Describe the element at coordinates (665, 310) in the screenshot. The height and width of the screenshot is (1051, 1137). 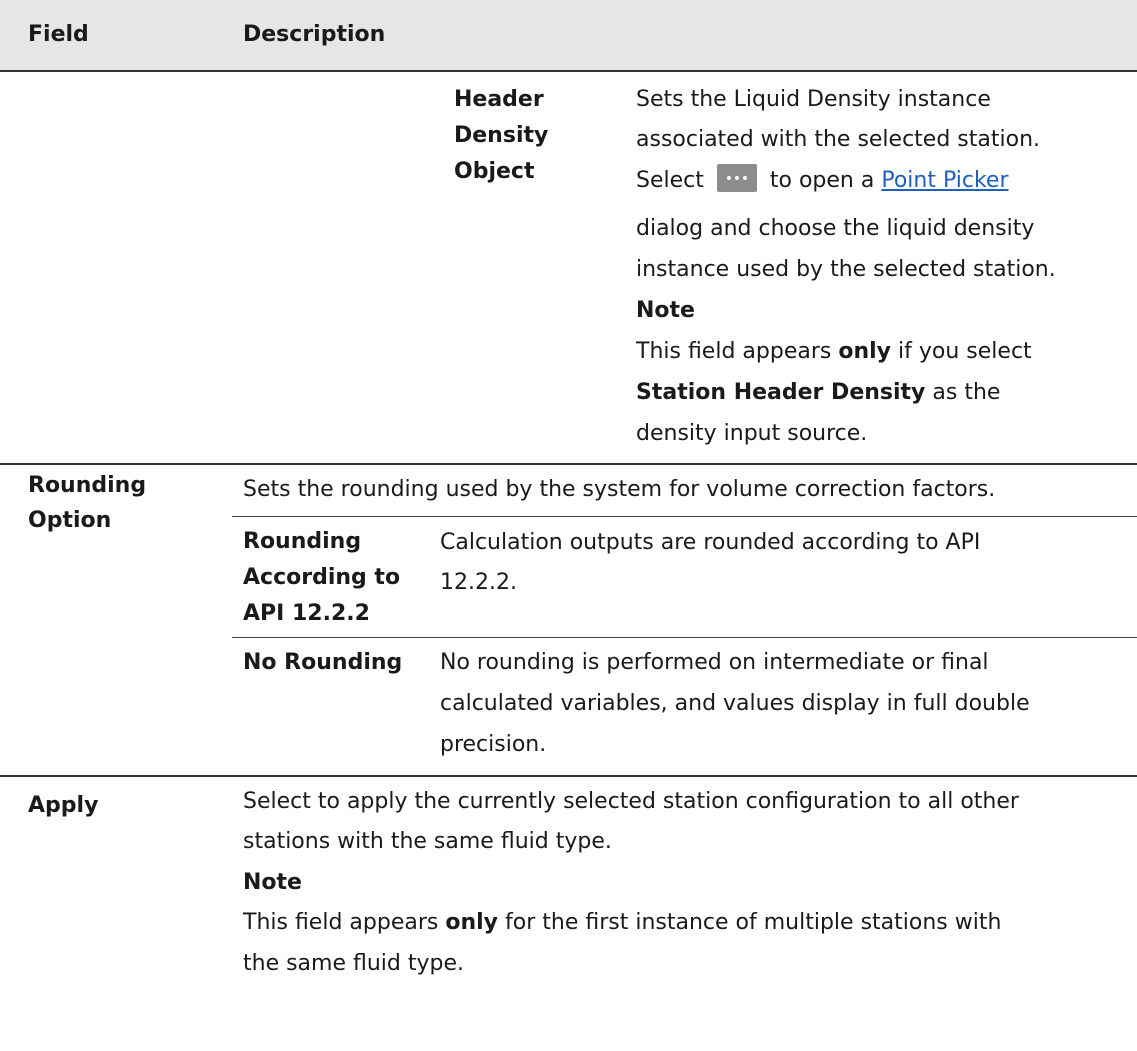
I see `header-density-note-label: Note` at that location.